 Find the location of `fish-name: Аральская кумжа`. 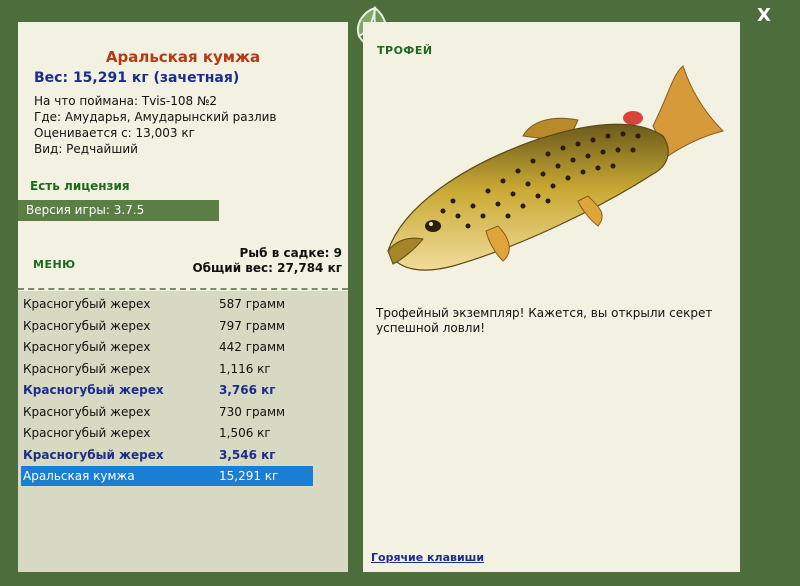

fish-name: Аральская кумжа is located at coordinates (183, 57).